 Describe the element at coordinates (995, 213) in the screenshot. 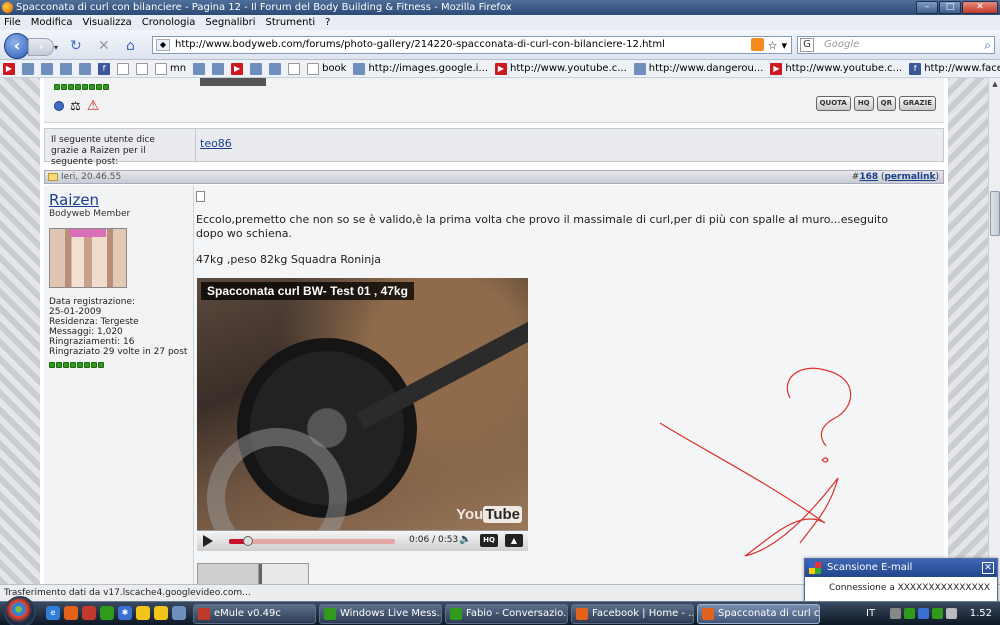

I see `scrollbar-thumb` at that location.